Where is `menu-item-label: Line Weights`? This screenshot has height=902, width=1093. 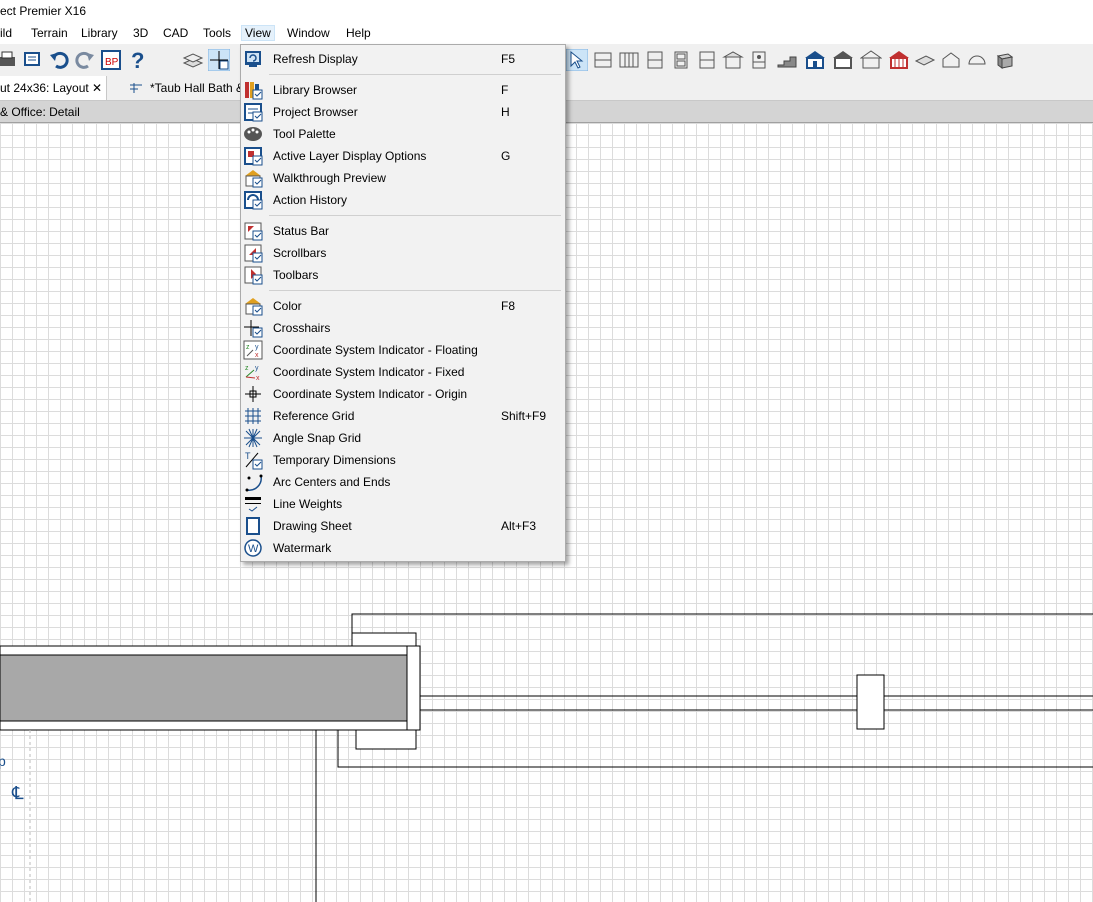 menu-item-label: Line Weights is located at coordinates (308, 504).